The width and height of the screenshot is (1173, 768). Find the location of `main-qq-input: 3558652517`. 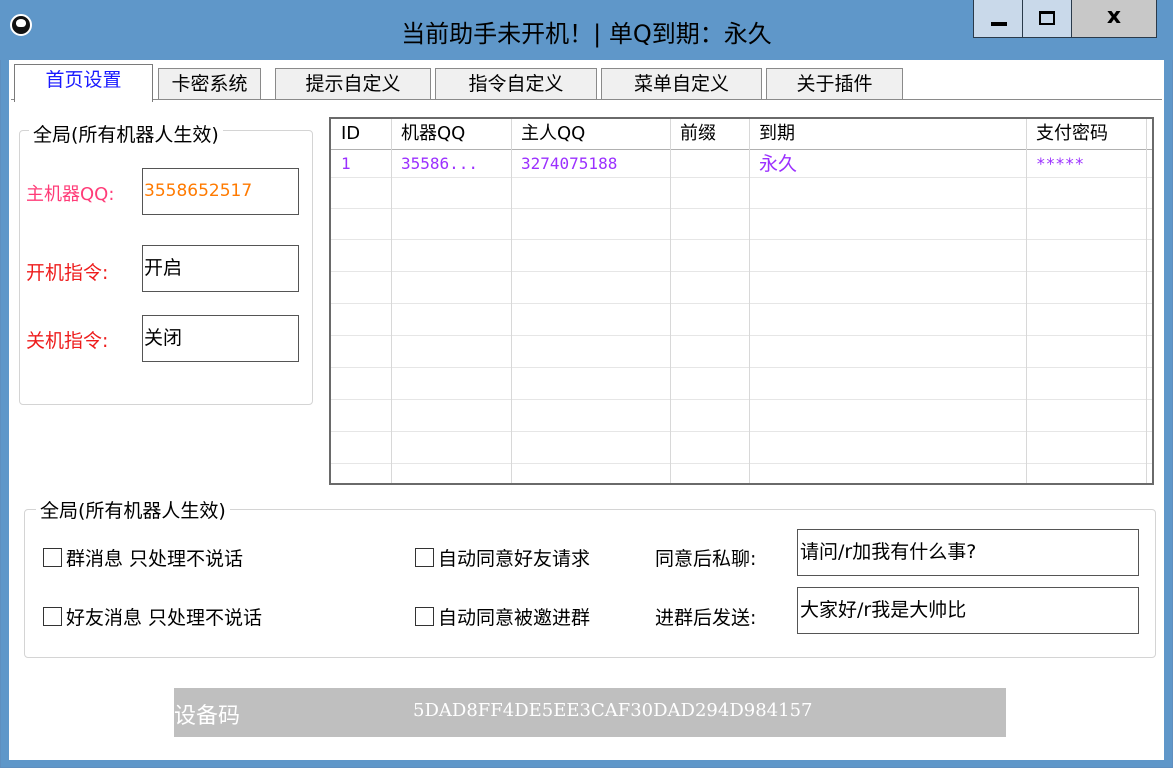

main-qq-input: 3558652517 is located at coordinates (220, 191).